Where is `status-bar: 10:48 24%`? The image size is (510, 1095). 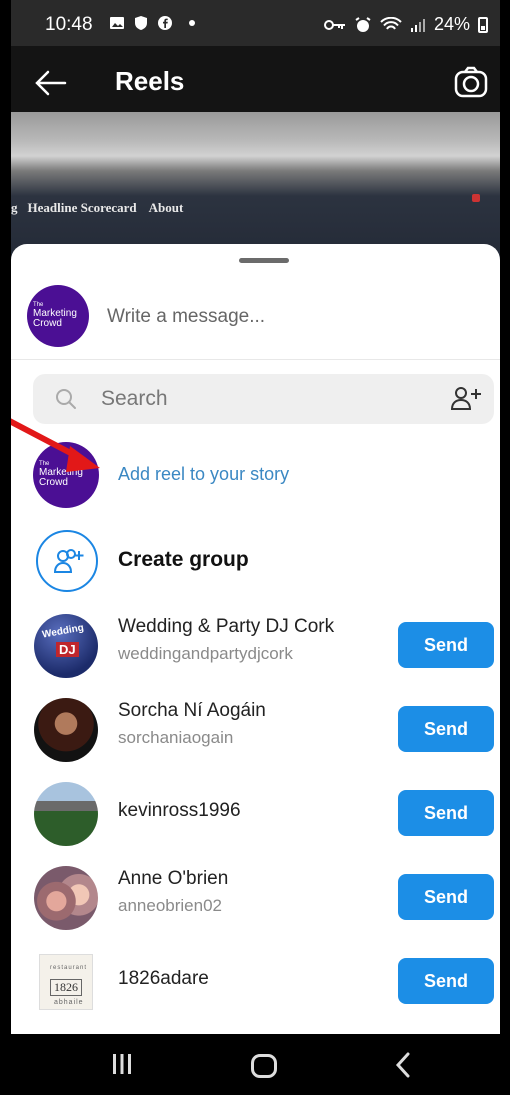
status-bar: 10:48 24% is located at coordinates (255, 23).